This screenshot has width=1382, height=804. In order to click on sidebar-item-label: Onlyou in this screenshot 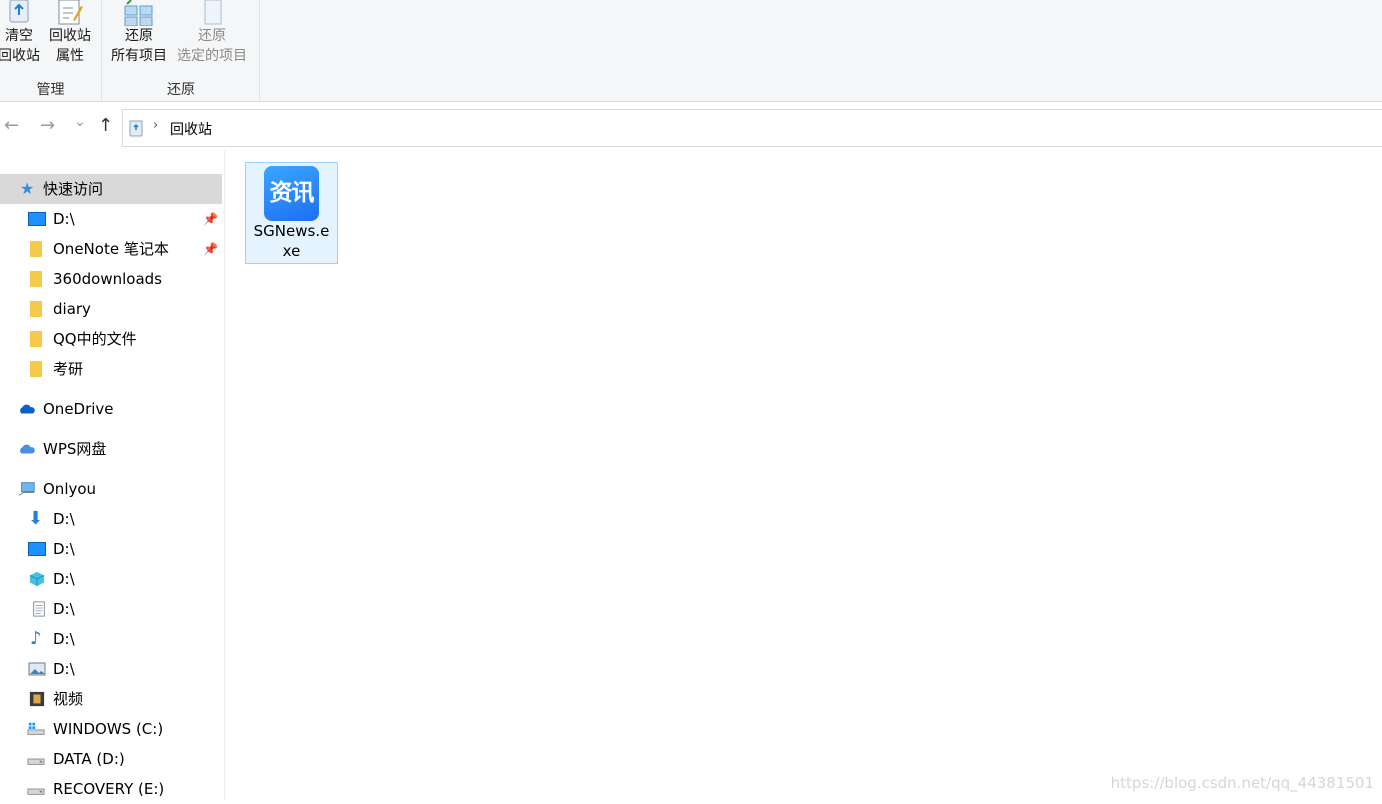, I will do `click(70, 489)`.